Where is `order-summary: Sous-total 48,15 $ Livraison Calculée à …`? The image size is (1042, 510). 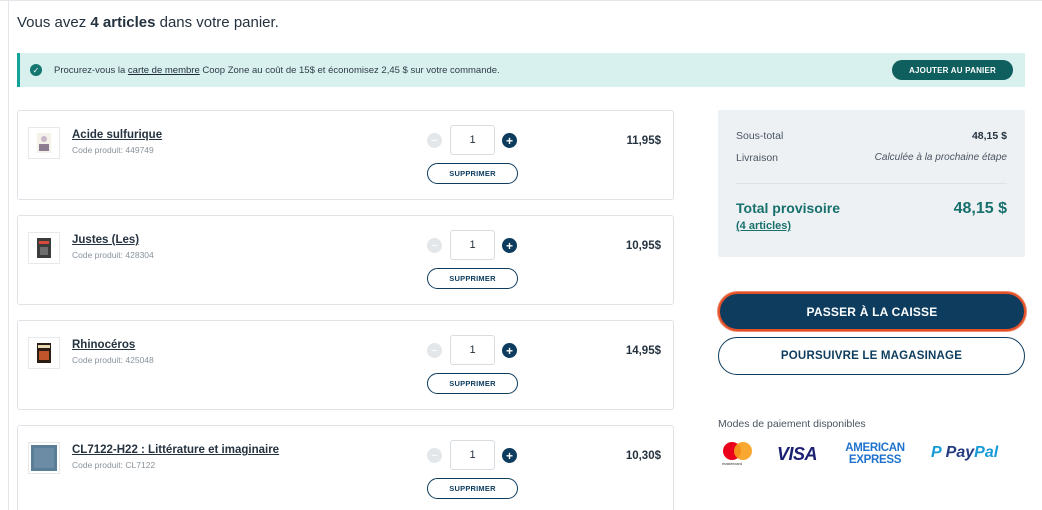 order-summary: Sous-total 48,15 $ Livraison Calculée à … is located at coordinates (871, 183).